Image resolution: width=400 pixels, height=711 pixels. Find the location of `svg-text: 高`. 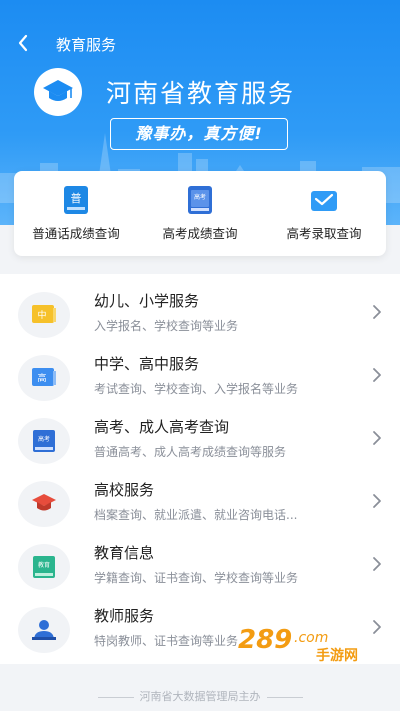

svg-text: 高 is located at coordinates (41, 378).